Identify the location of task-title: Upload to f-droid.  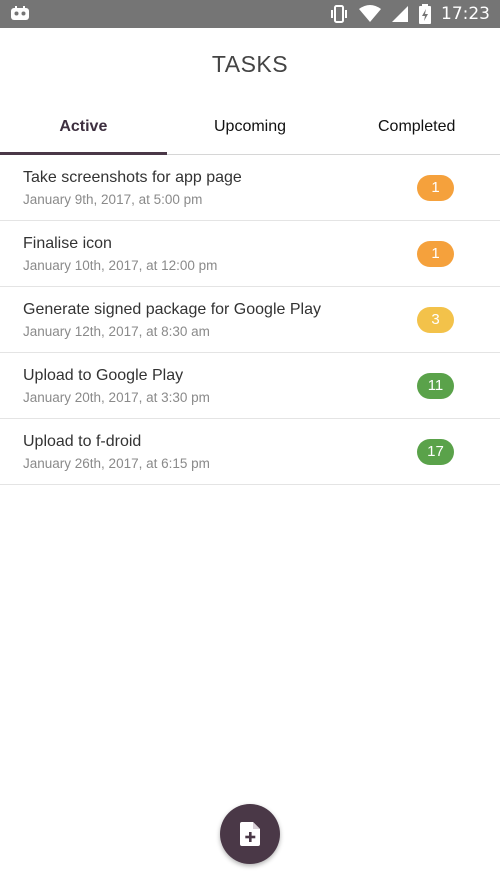
(82, 441).